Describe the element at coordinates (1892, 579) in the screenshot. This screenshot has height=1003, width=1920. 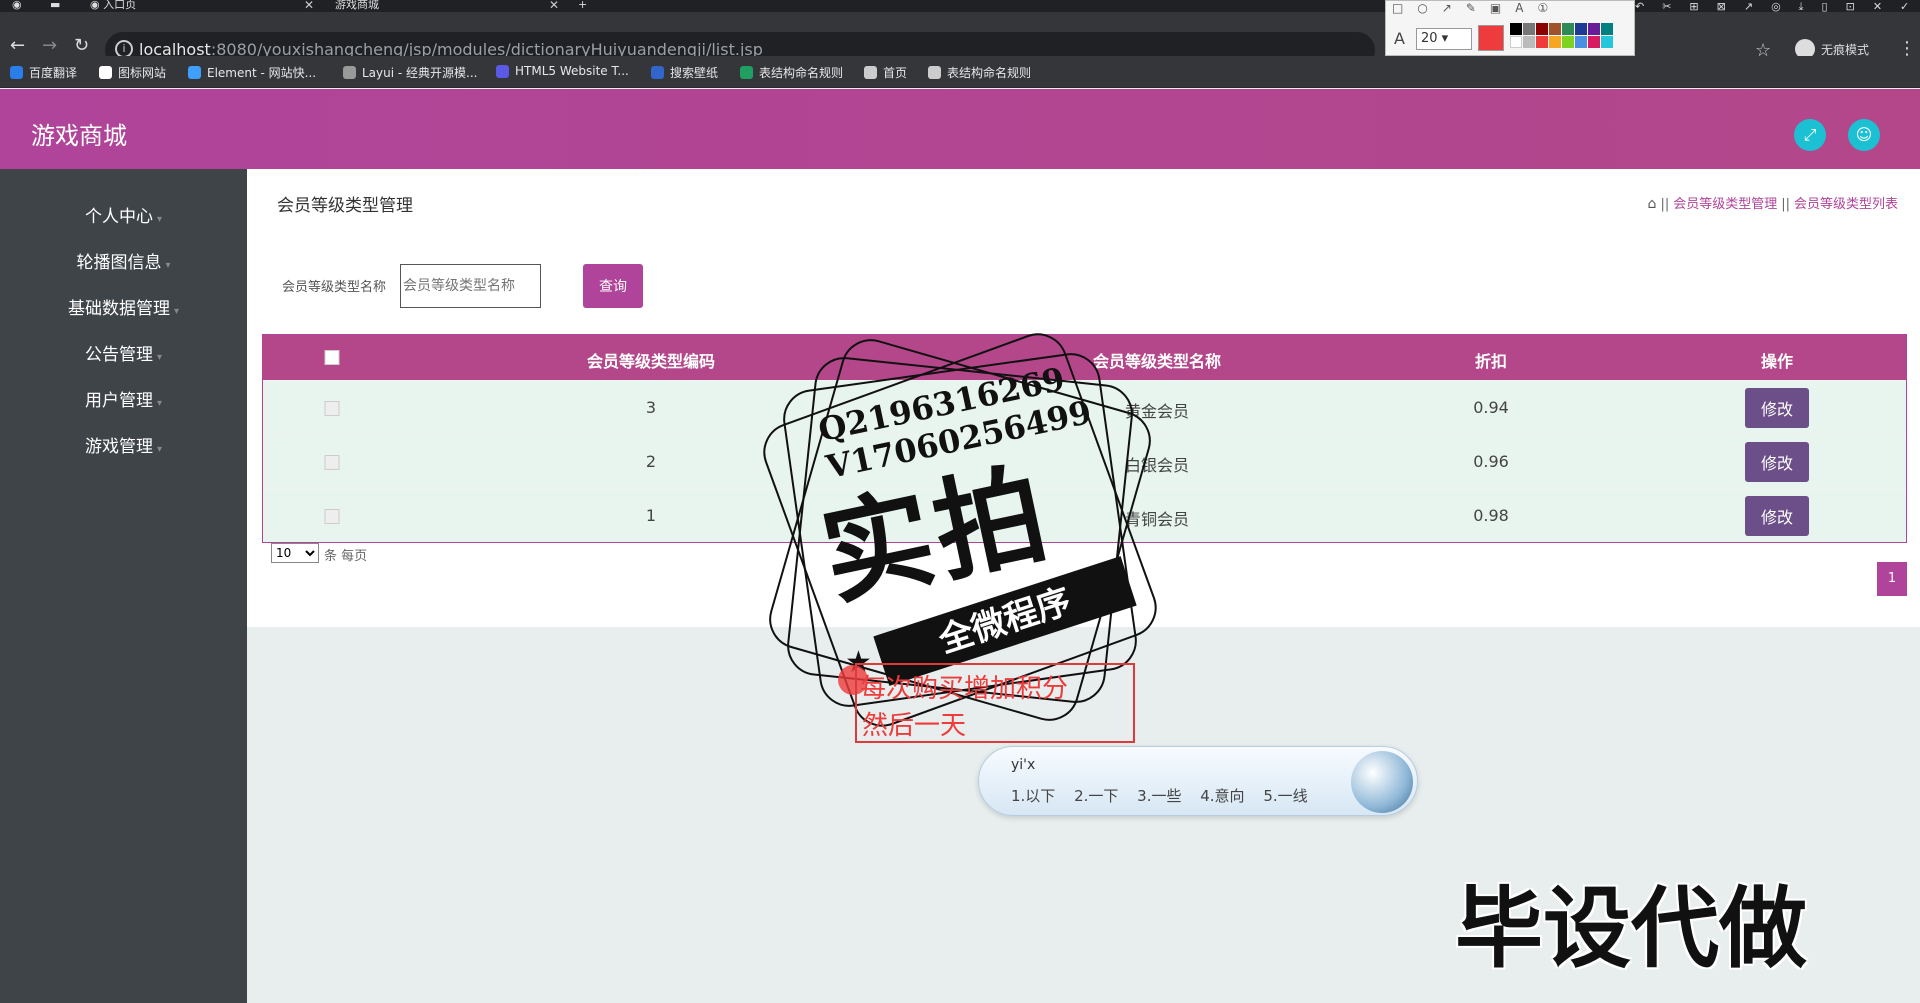
I see `pagination-page-1: 1` at that location.